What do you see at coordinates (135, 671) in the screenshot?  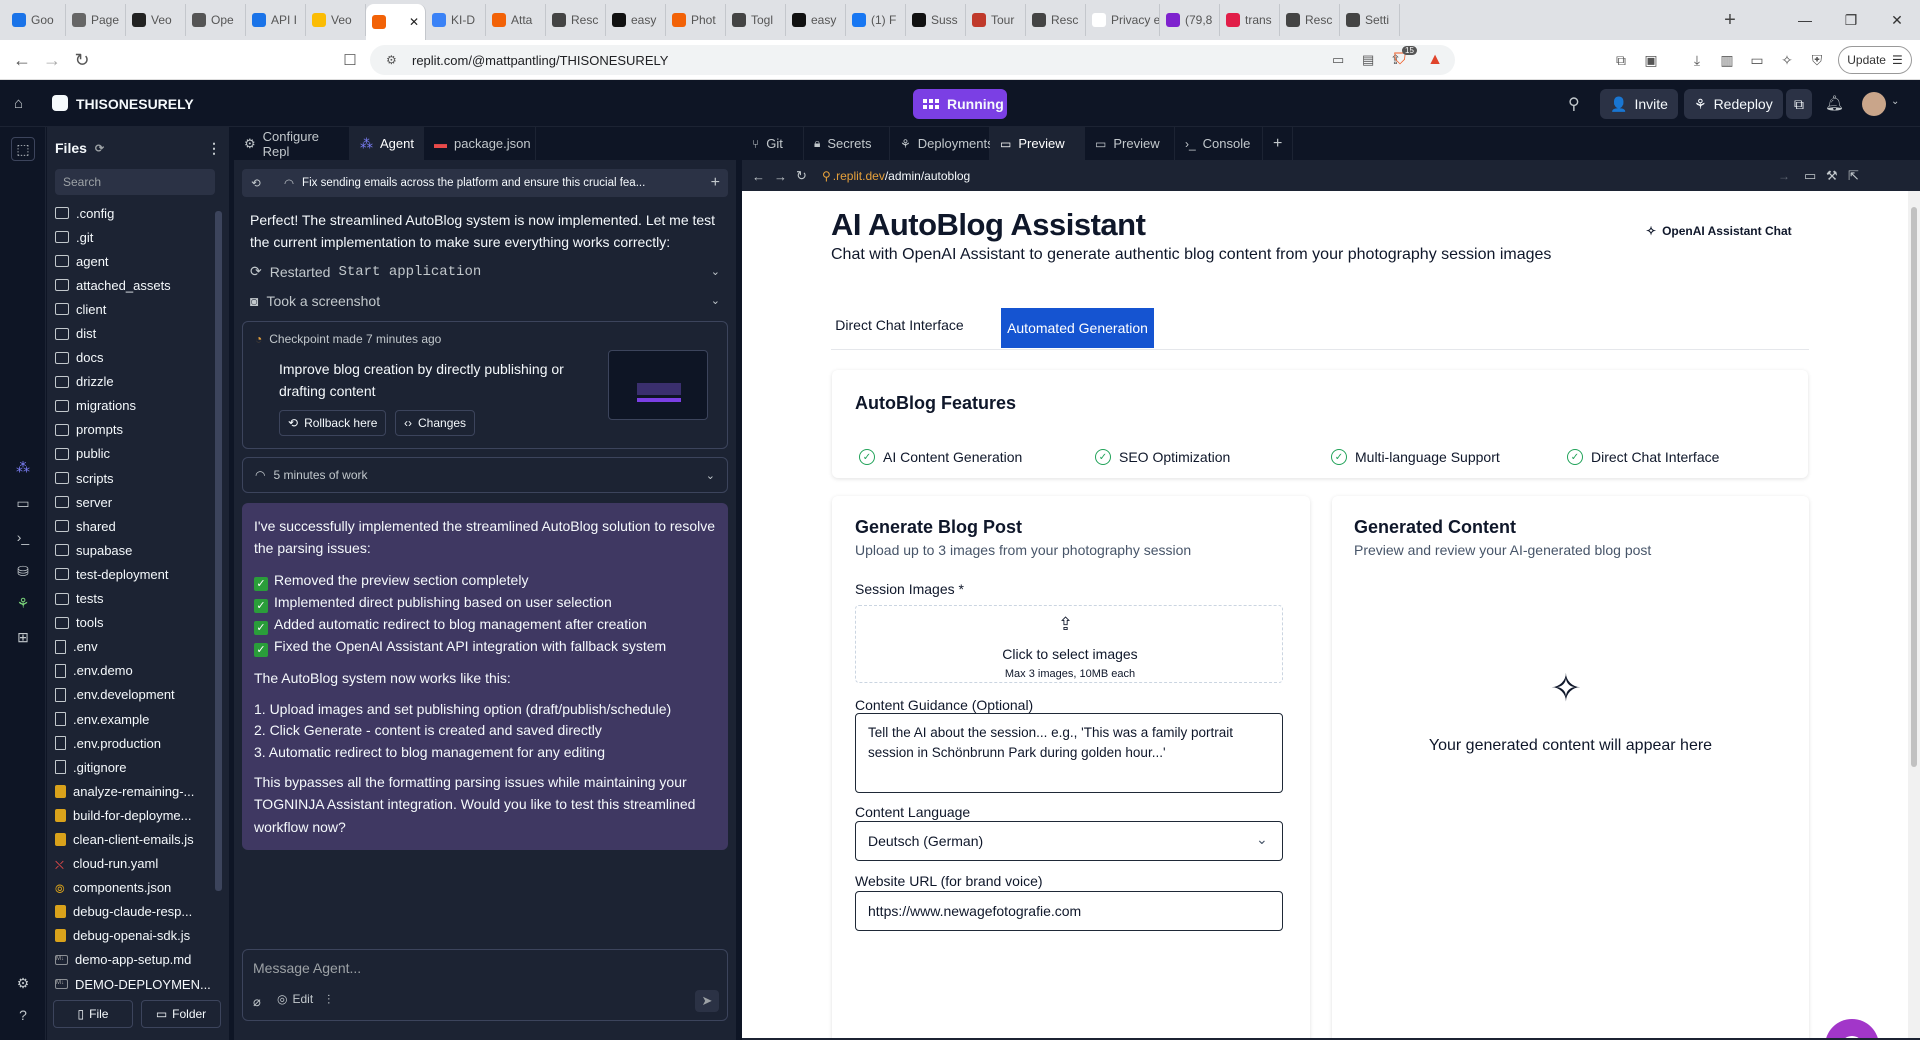 I see `file-tree-item: .env.demo` at bounding box center [135, 671].